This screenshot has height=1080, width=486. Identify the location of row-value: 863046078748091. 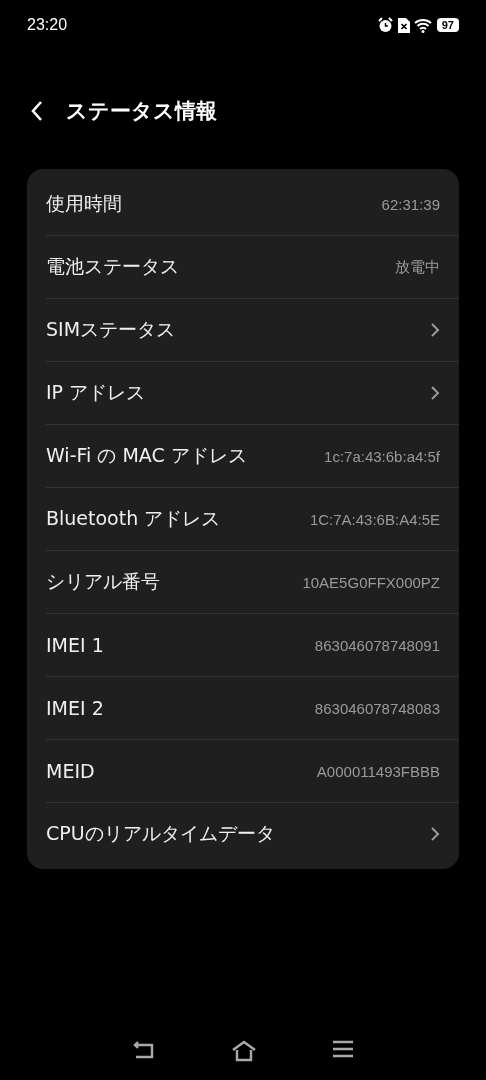
(377, 645).